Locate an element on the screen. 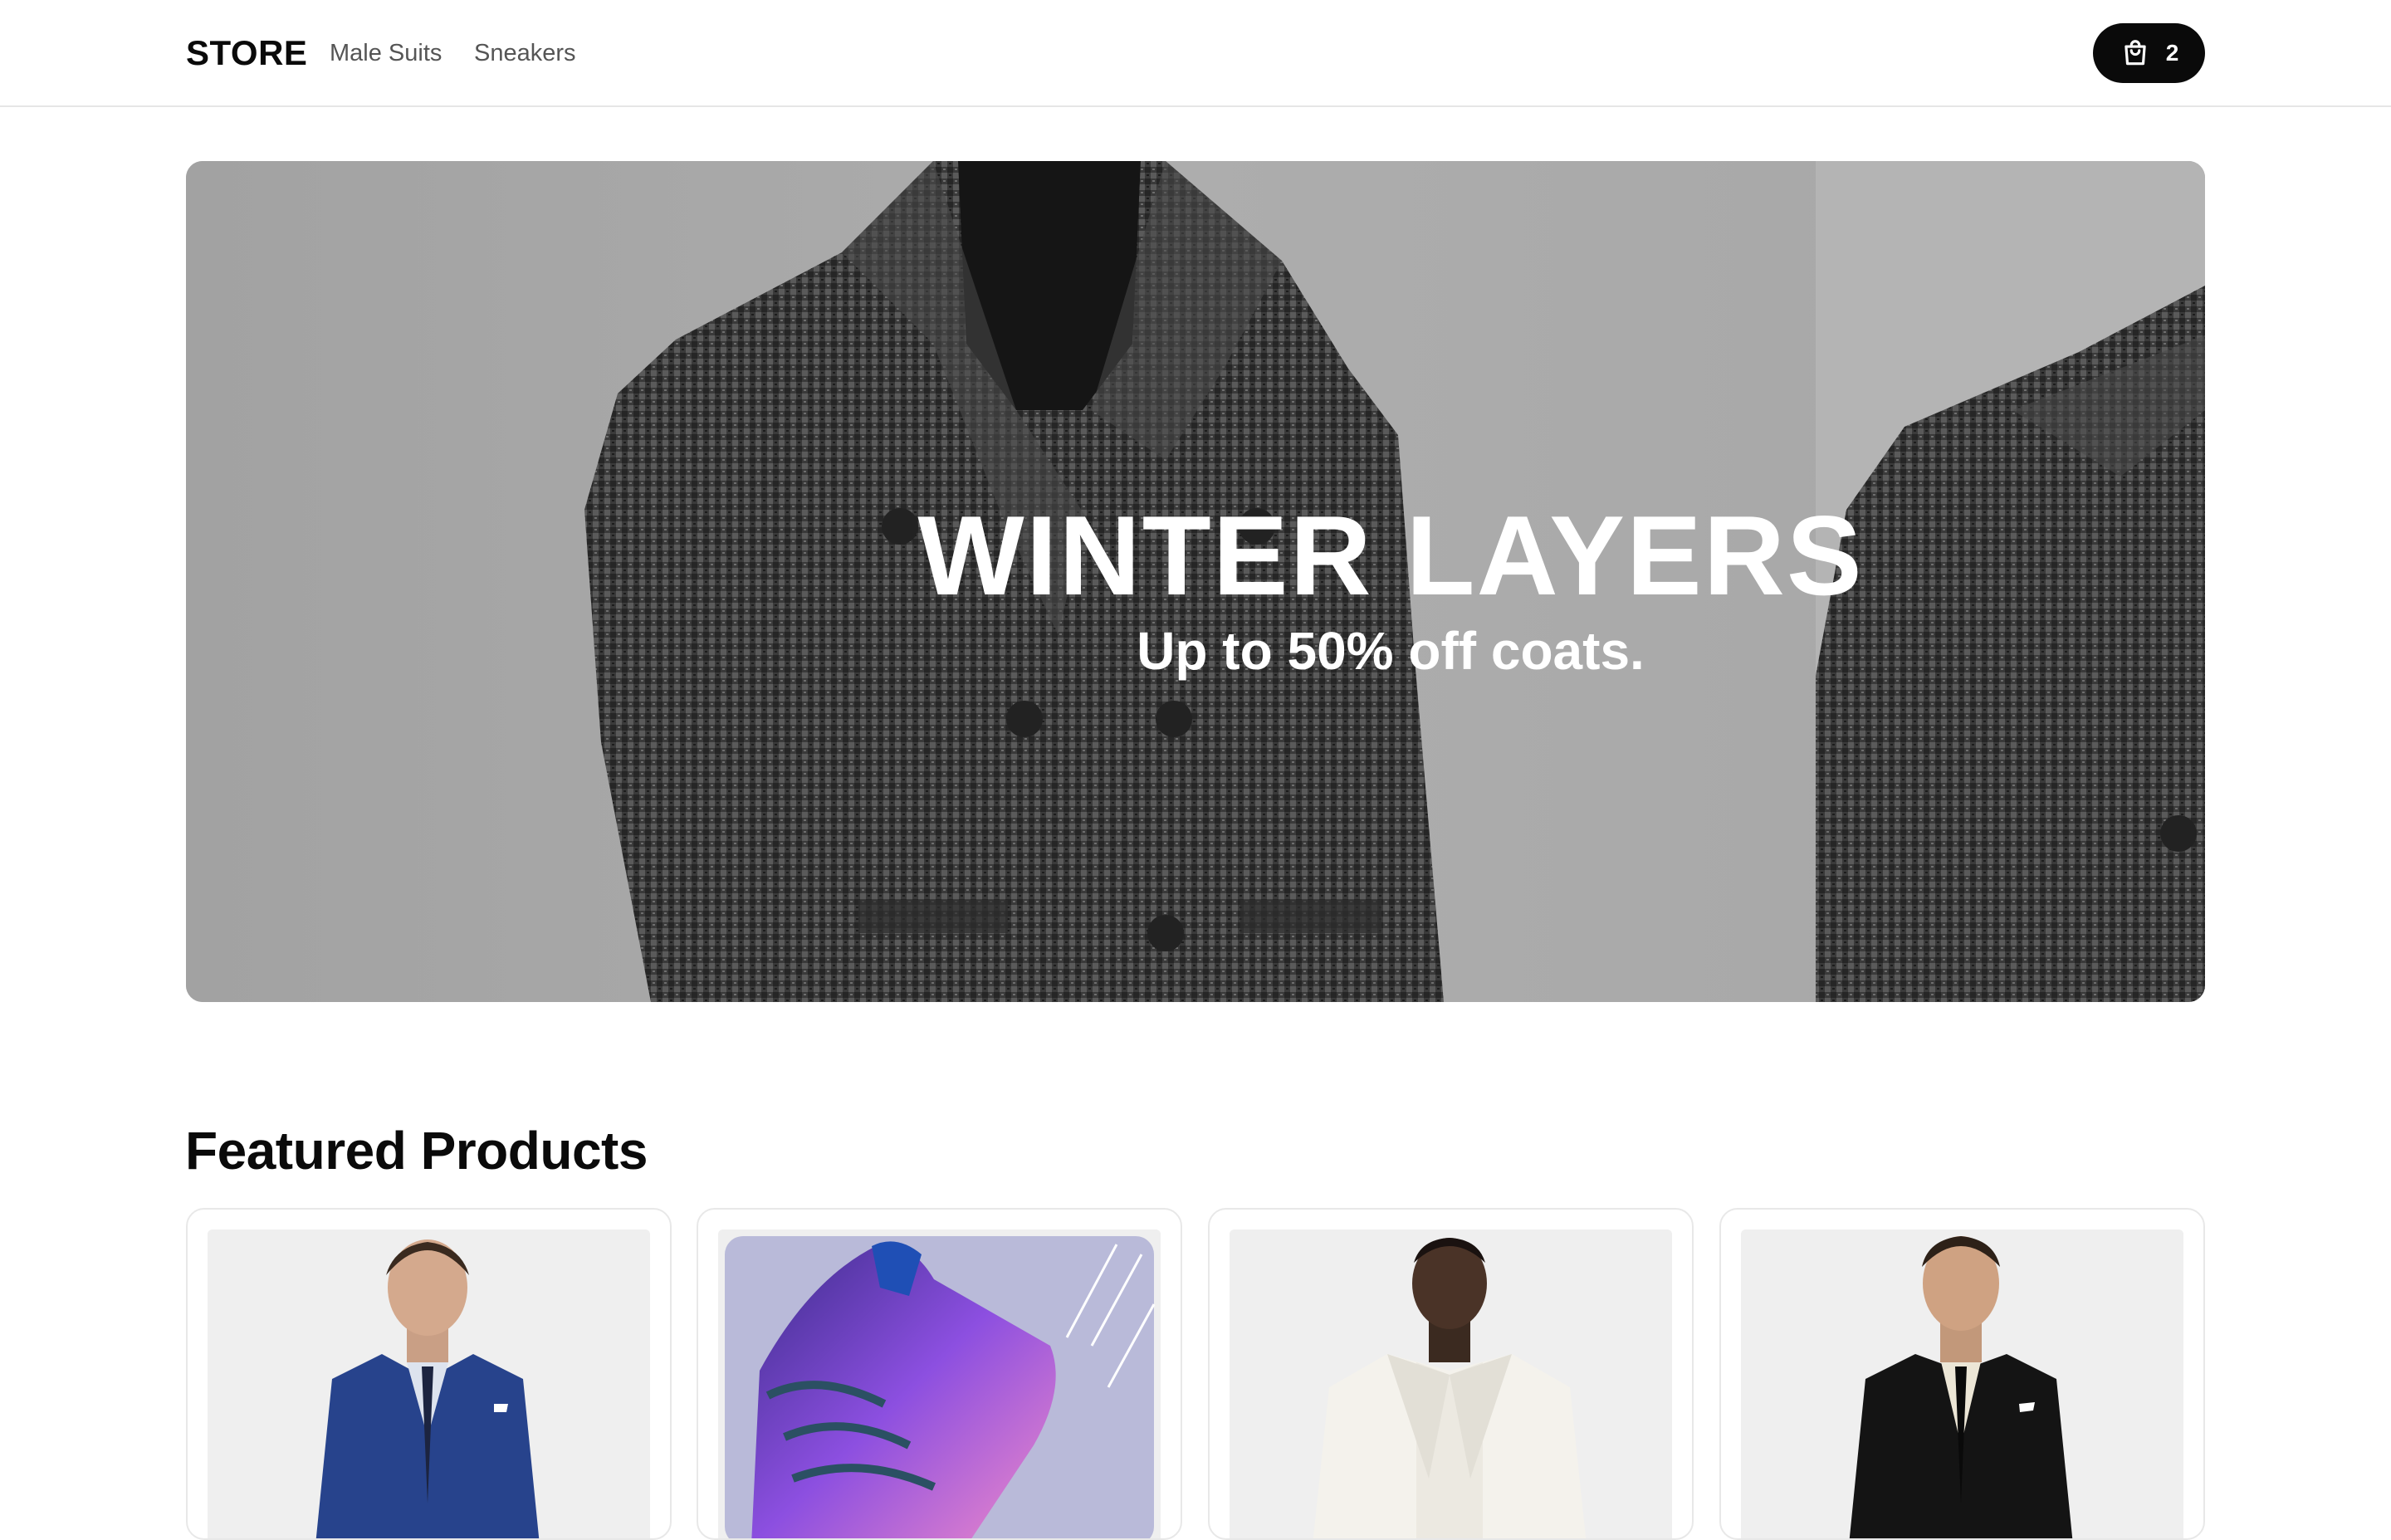 This screenshot has height=1540, width=2391. hero-subtitle: Up to 50% off coats. is located at coordinates (1391, 651).